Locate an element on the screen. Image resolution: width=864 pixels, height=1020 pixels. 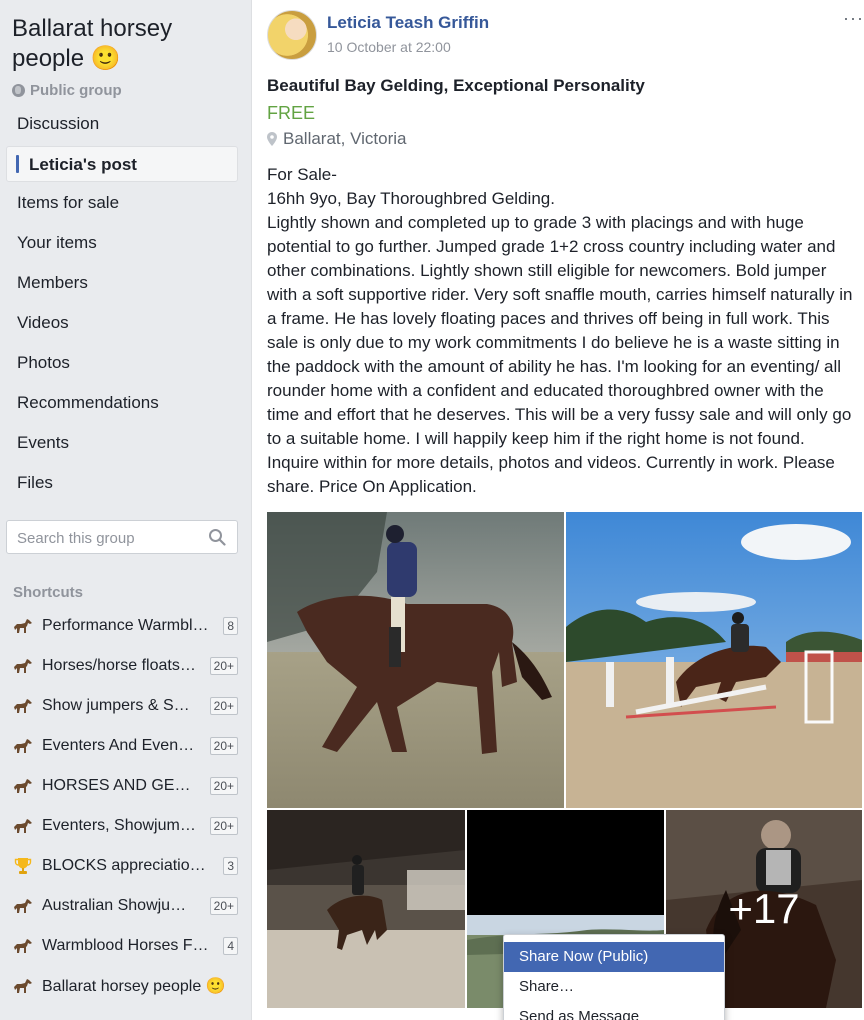
post-timestamp: 10 October at 22:00 is located at coordinates (389, 47).